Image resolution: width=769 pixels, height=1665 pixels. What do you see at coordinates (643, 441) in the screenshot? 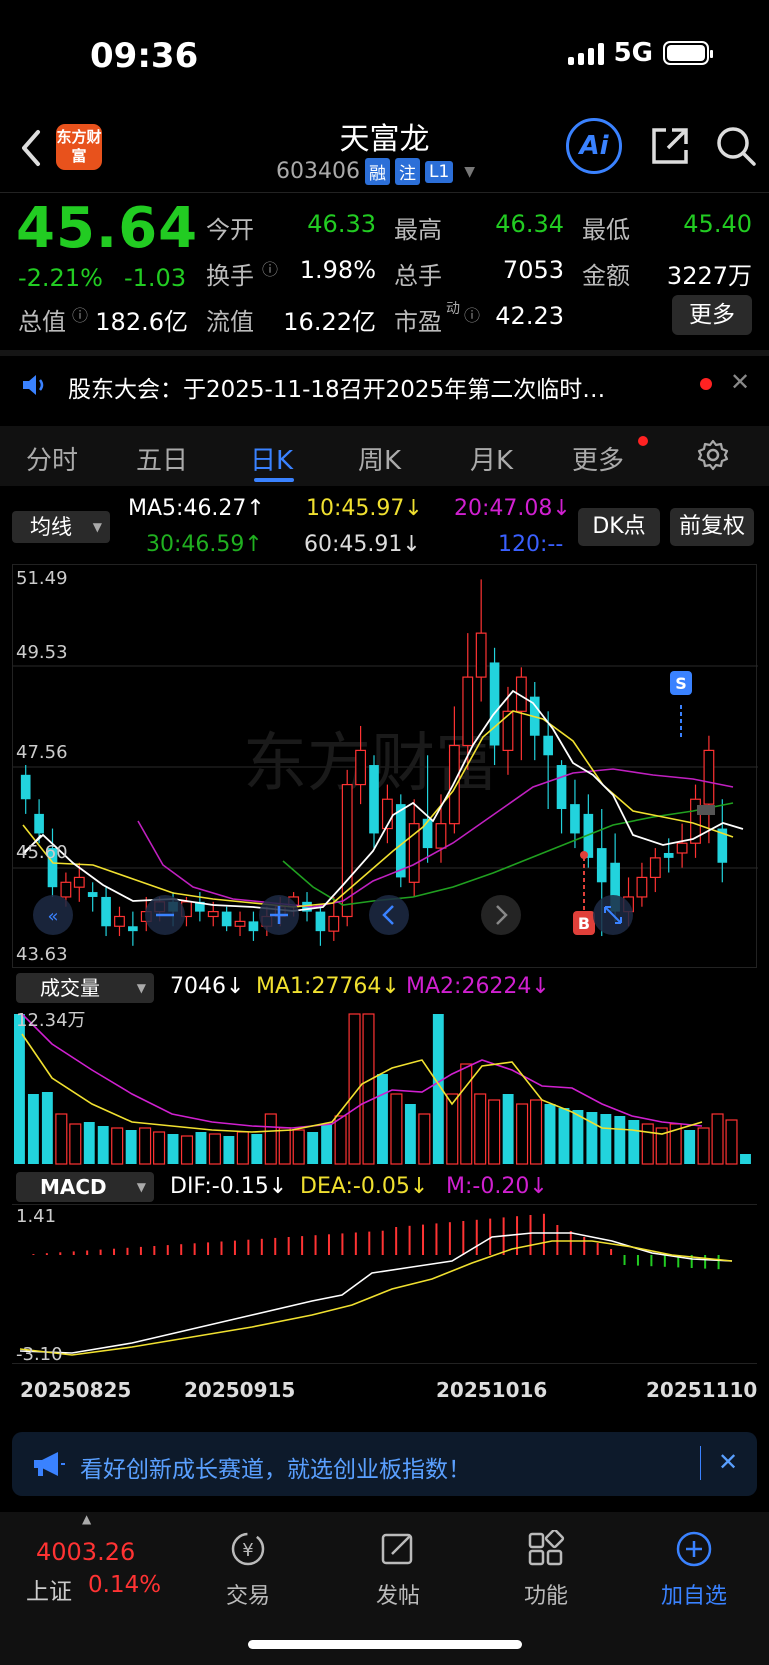
I see `badge-dot` at bounding box center [643, 441].